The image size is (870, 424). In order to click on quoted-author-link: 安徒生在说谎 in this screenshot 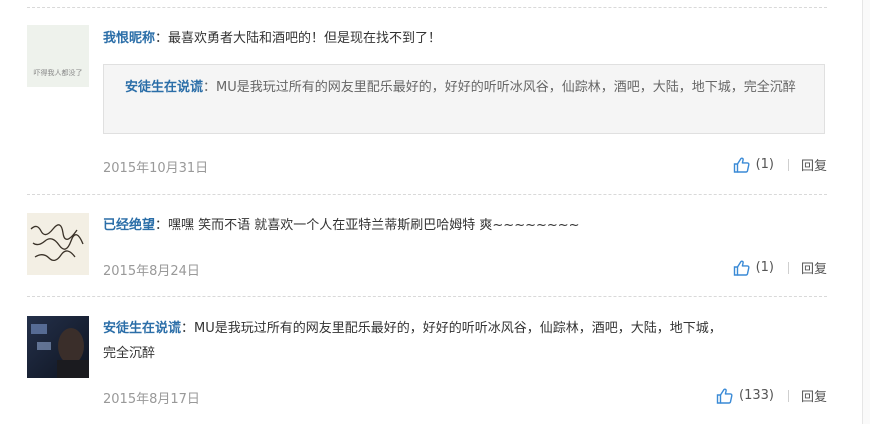, I will do `click(164, 87)`.